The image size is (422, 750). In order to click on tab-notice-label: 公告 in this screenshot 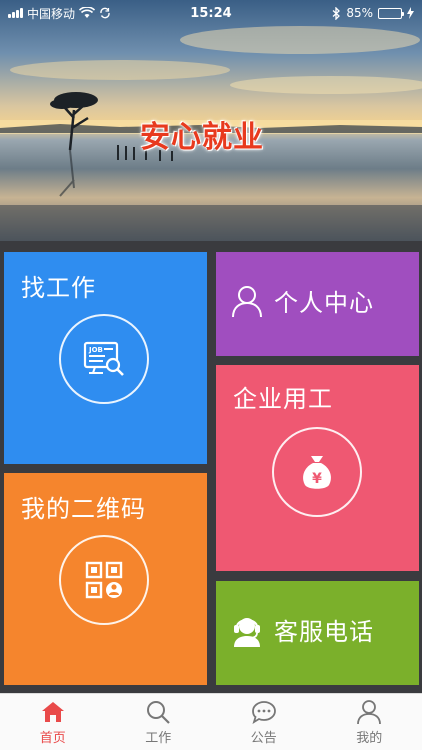, I will do `click(263, 738)`.